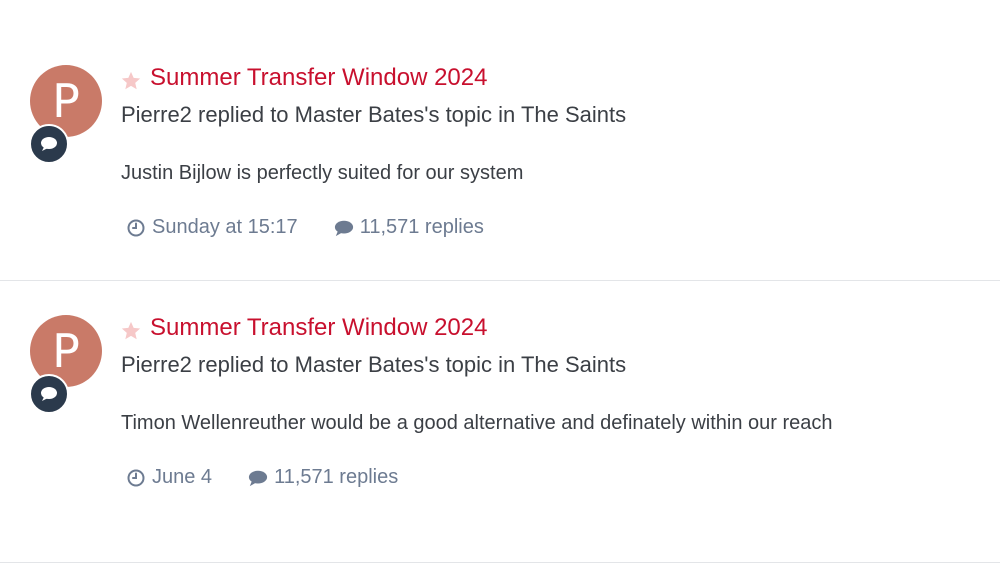  I want to click on item-meta: June 4 11,571 replies, so click(262, 477).